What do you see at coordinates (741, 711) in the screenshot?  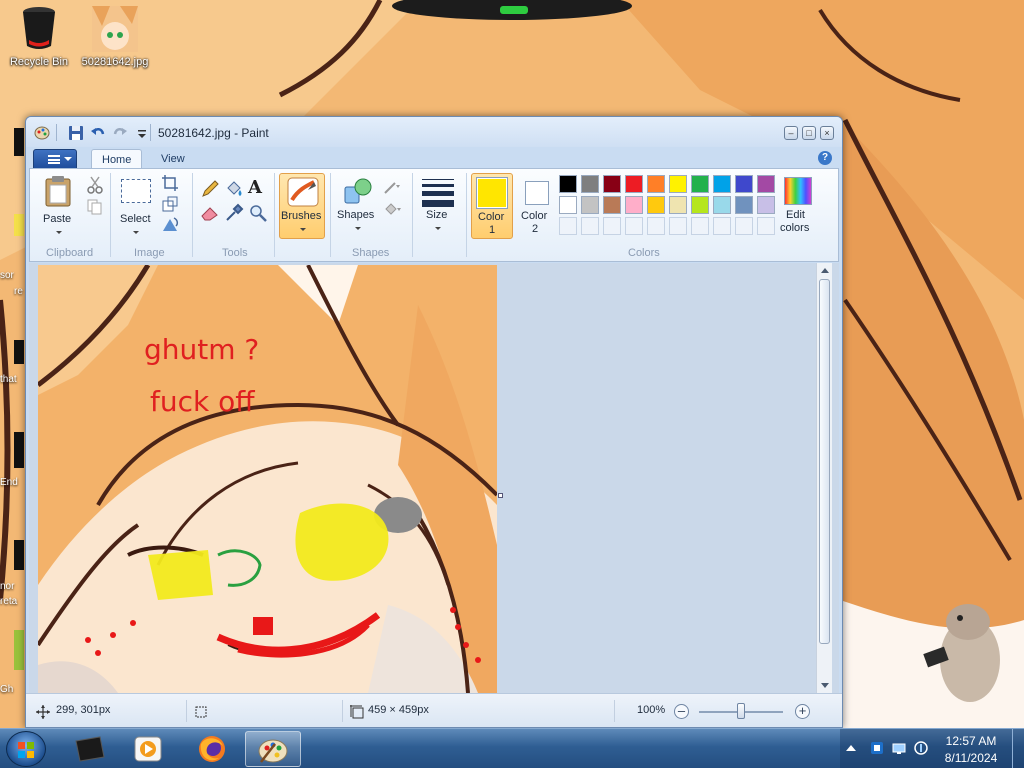 I see `zoom-slider-thumb` at bounding box center [741, 711].